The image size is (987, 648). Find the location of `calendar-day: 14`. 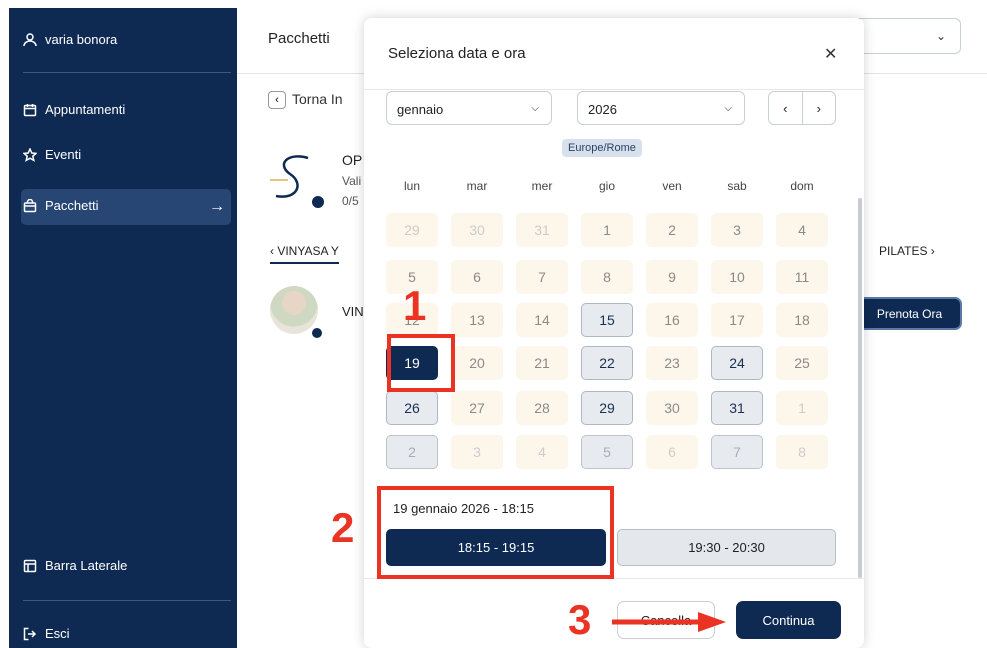

calendar-day: 14 is located at coordinates (542, 320).